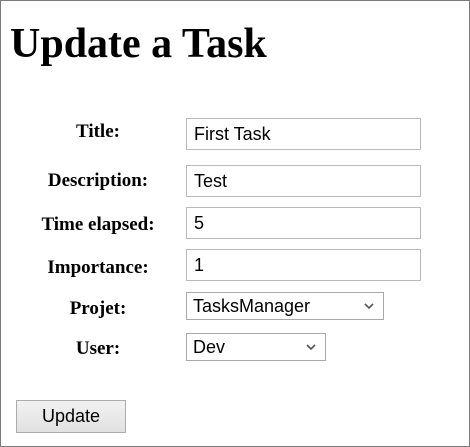 This screenshot has width=470, height=447. What do you see at coordinates (256, 347) in the screenshot?
I see `user-select: Dev` at bounding box center [256, 347].